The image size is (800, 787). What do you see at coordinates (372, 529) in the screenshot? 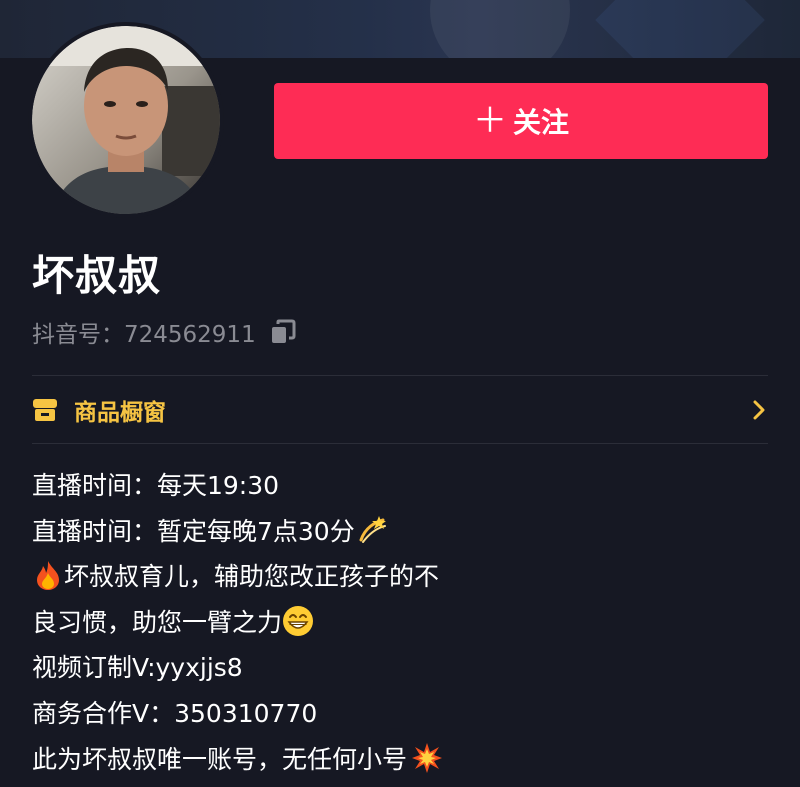
I see `dizzy-emoji` at bounding box center [372, 529].